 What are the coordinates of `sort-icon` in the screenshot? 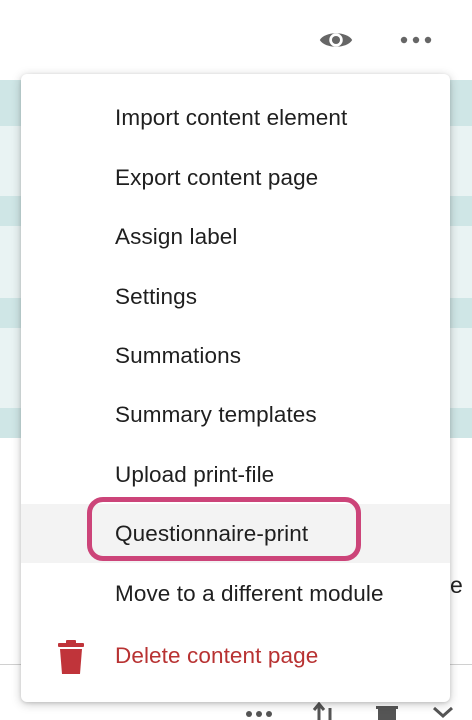 It's located at (325, 710).